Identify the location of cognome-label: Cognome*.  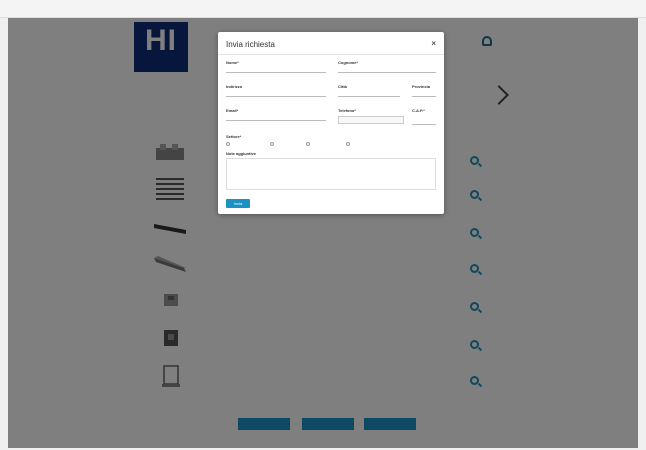
(348, 62).